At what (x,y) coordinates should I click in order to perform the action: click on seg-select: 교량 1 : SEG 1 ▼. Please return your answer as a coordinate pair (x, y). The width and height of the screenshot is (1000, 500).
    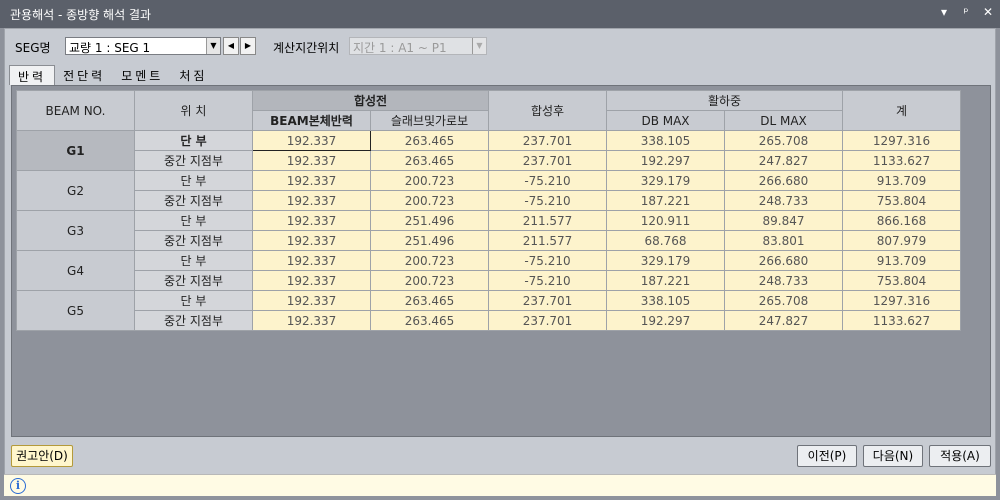
    Looking at the image, I should click on (143, 46).